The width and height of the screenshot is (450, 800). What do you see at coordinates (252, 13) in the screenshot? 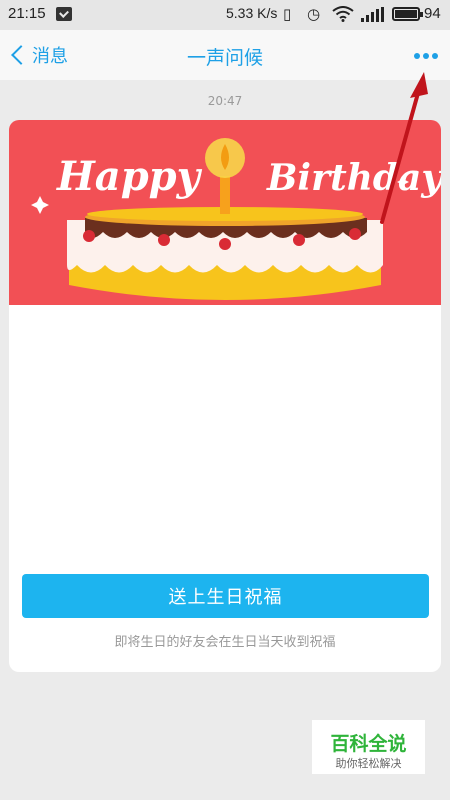
I see `network-speed: 5.33 K/s` at bounding box center [252, 13].